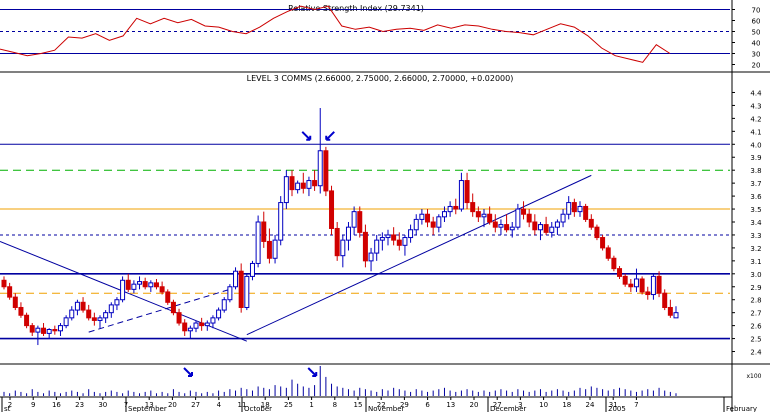  What do you see at coordinates (741, 408) in the screenshot?
I see `month-label: February` at bounding box center [741, 408].